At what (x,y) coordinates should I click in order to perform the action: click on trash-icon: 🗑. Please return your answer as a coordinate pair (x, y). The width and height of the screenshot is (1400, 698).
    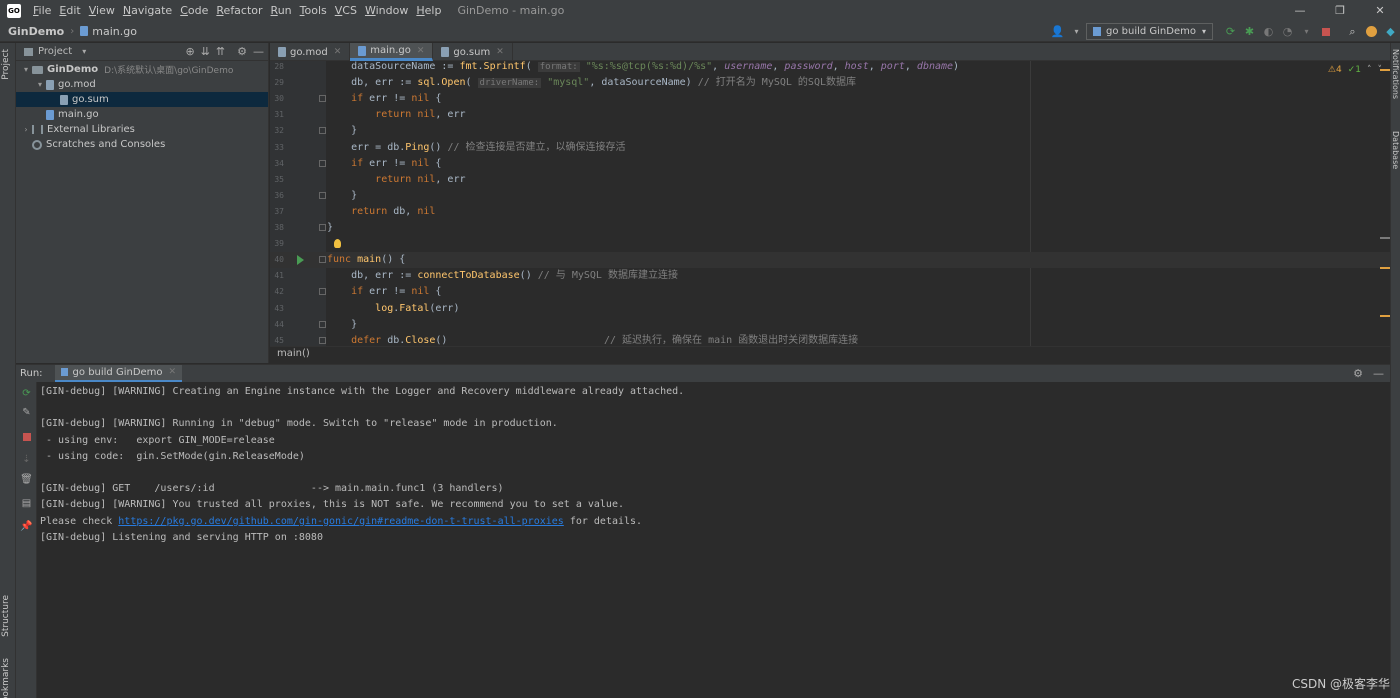
    Looking at the image, I should click on (26, 479).